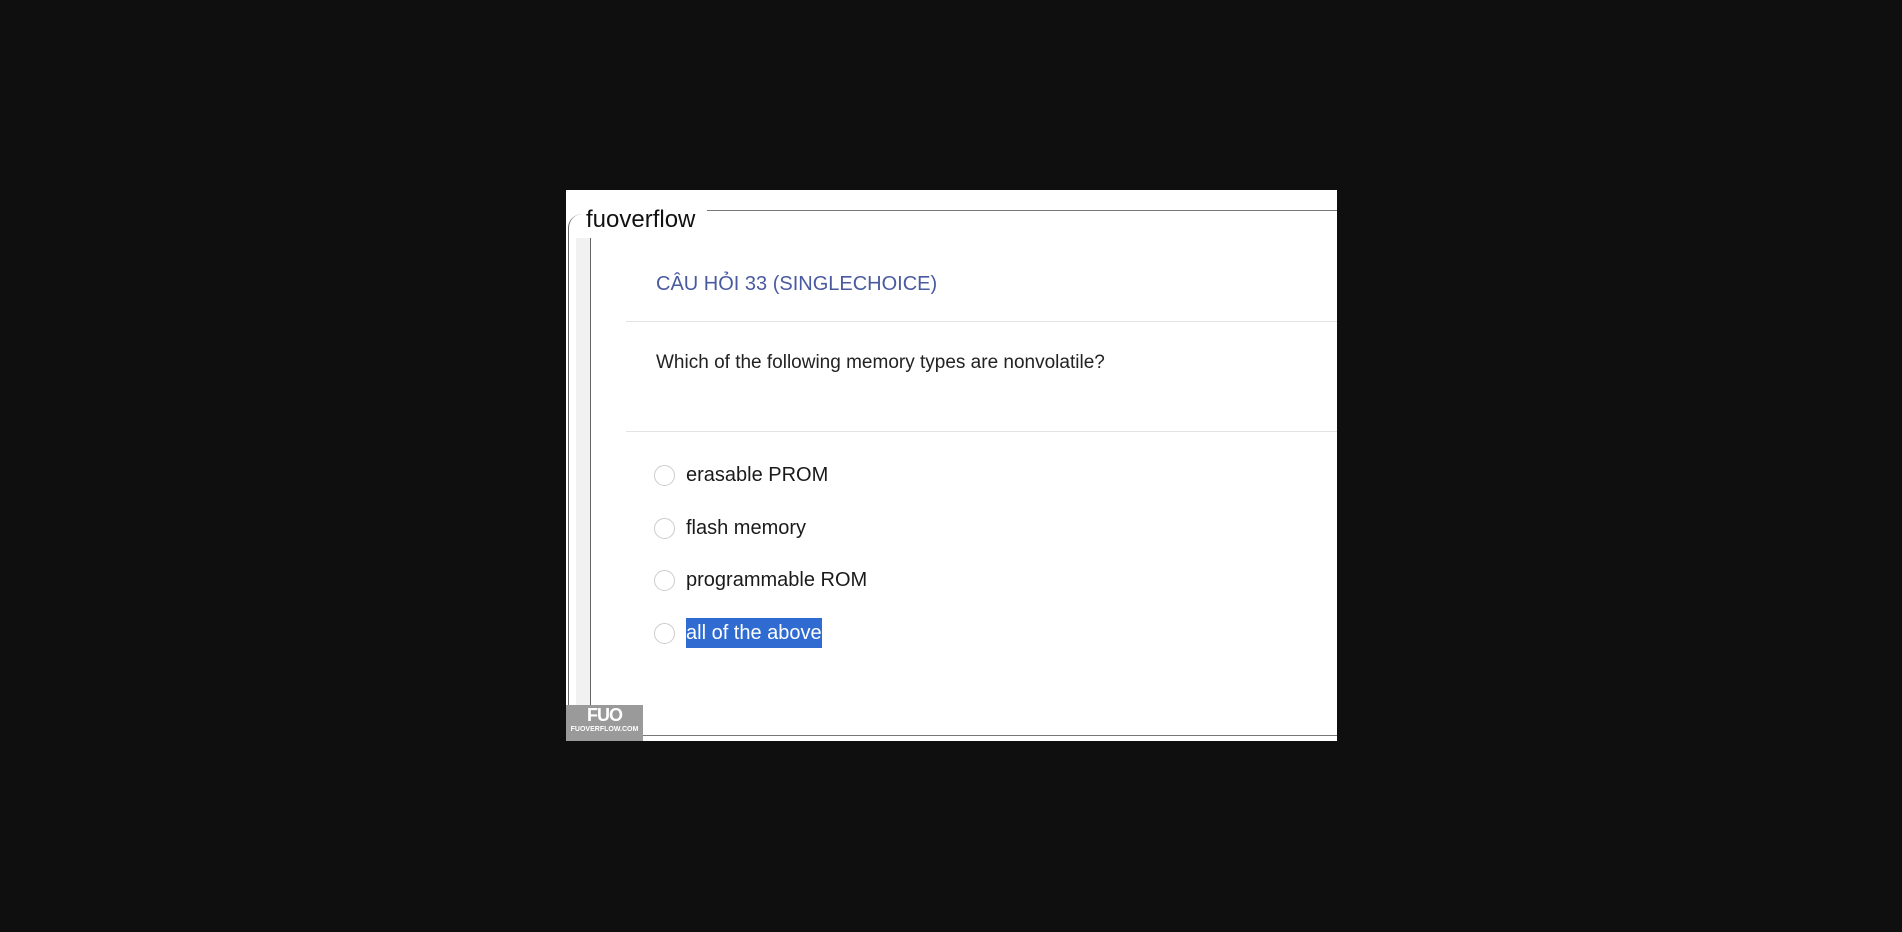 This screenshot has width=1902, height=932. I want to click on option-programmable-rom: programmable ROM, so click(760, 580).